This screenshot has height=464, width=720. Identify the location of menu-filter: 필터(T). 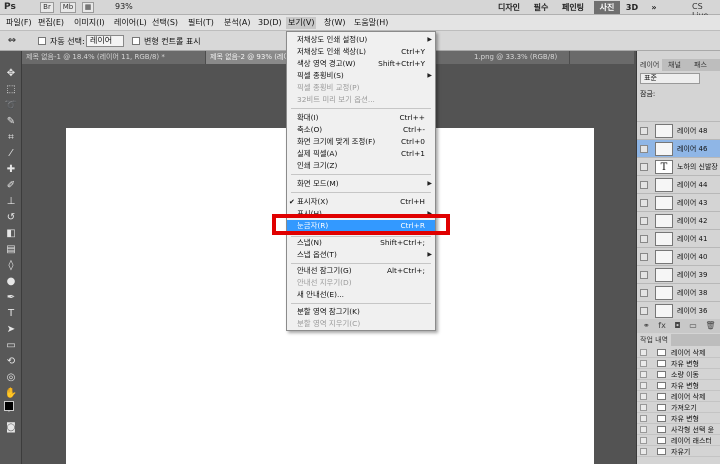
(201, 23).